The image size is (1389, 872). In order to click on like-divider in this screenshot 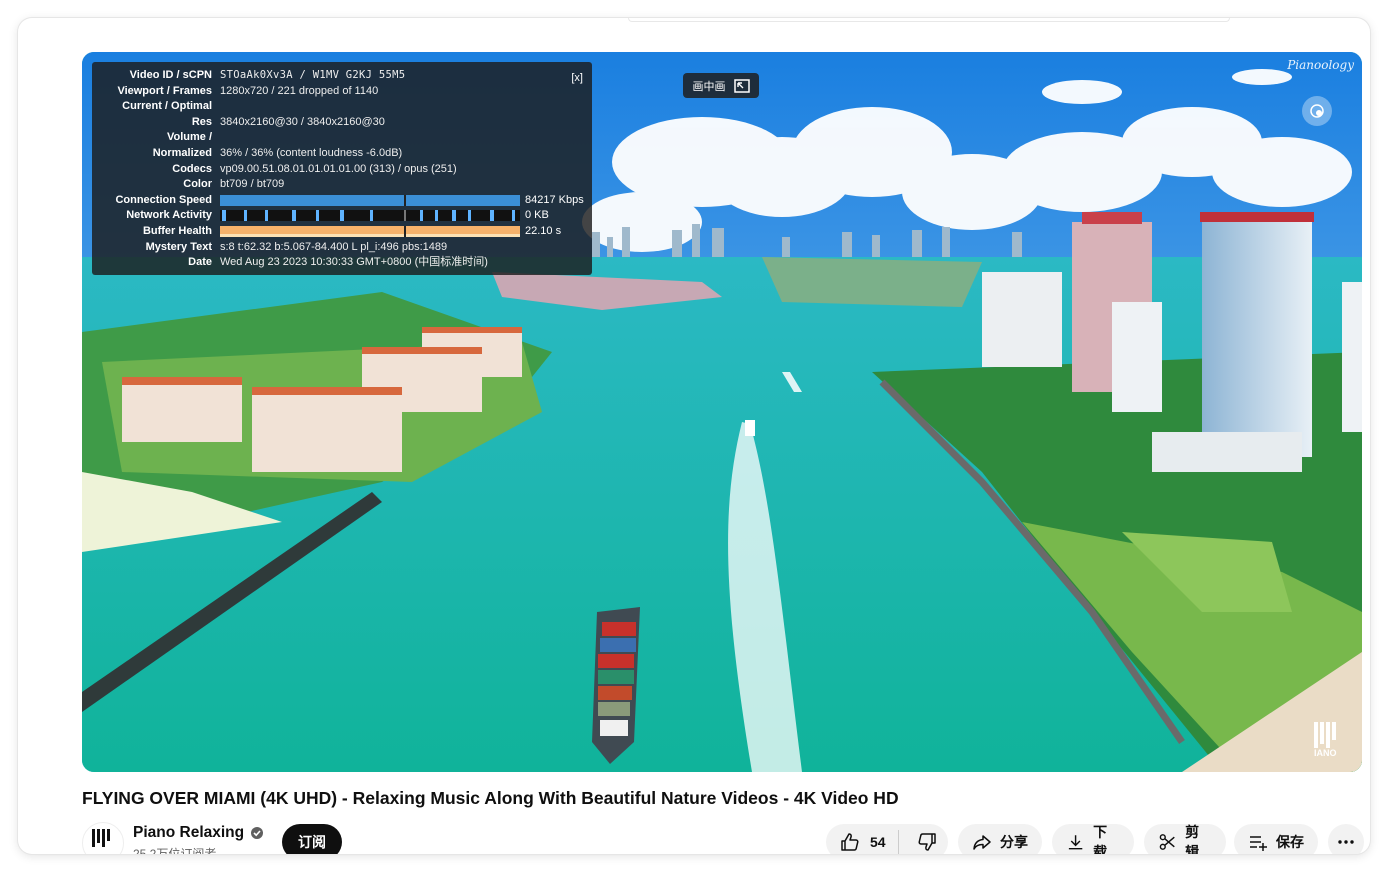, I will do `click(898, 842)`.